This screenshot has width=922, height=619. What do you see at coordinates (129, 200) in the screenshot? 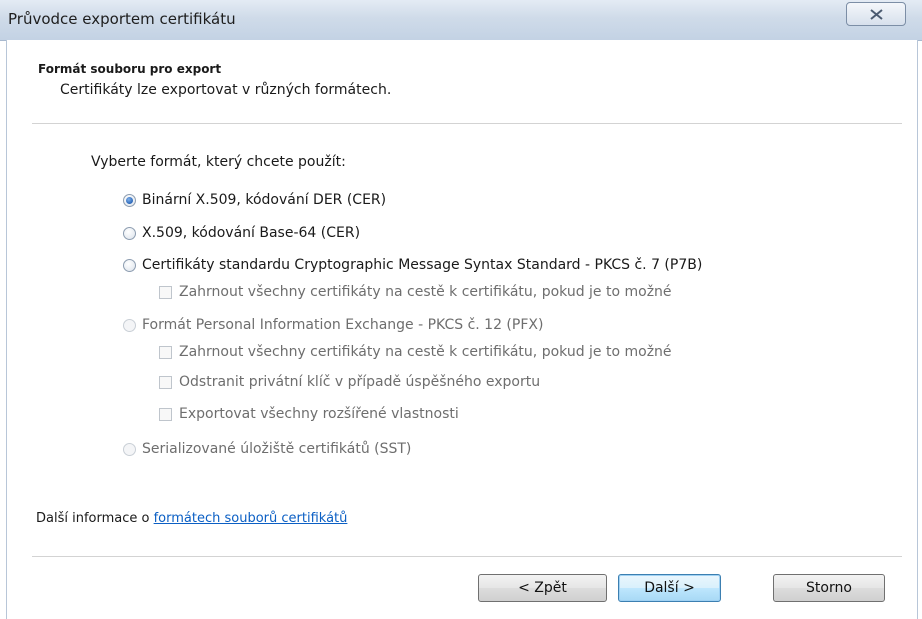
I see `radio-der` at bounding box center [129, 200].